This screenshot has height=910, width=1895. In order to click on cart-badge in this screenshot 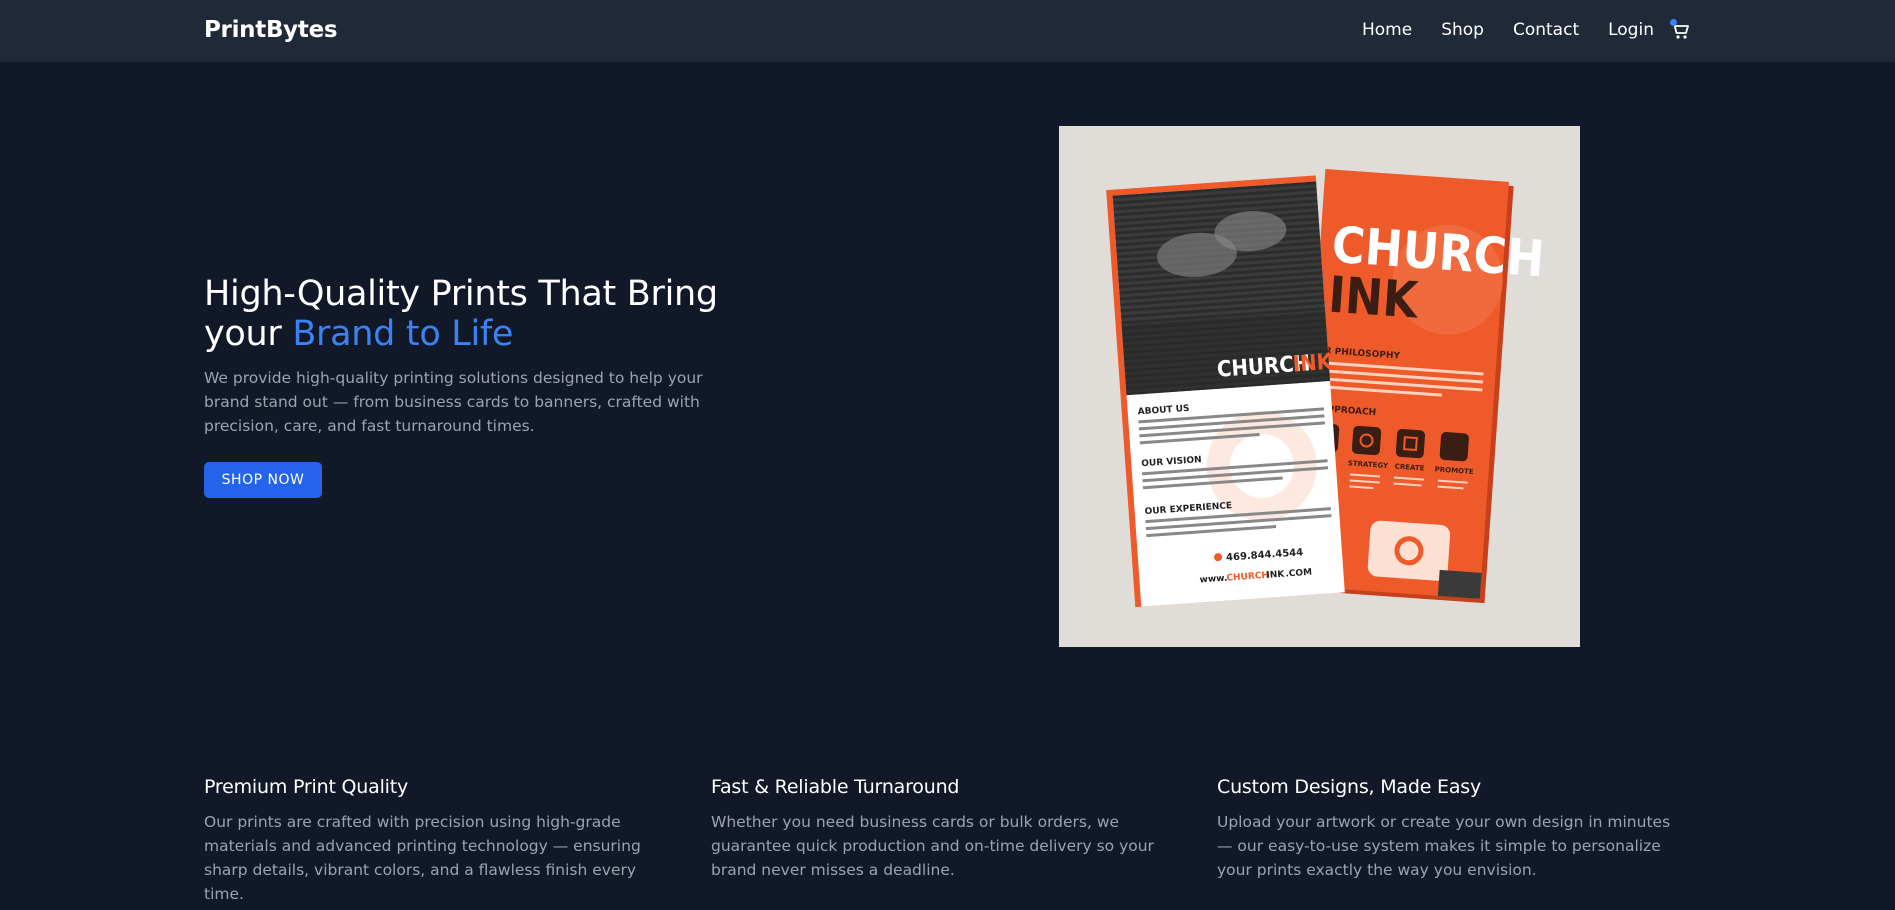, I will do `click(1673, 22)`.